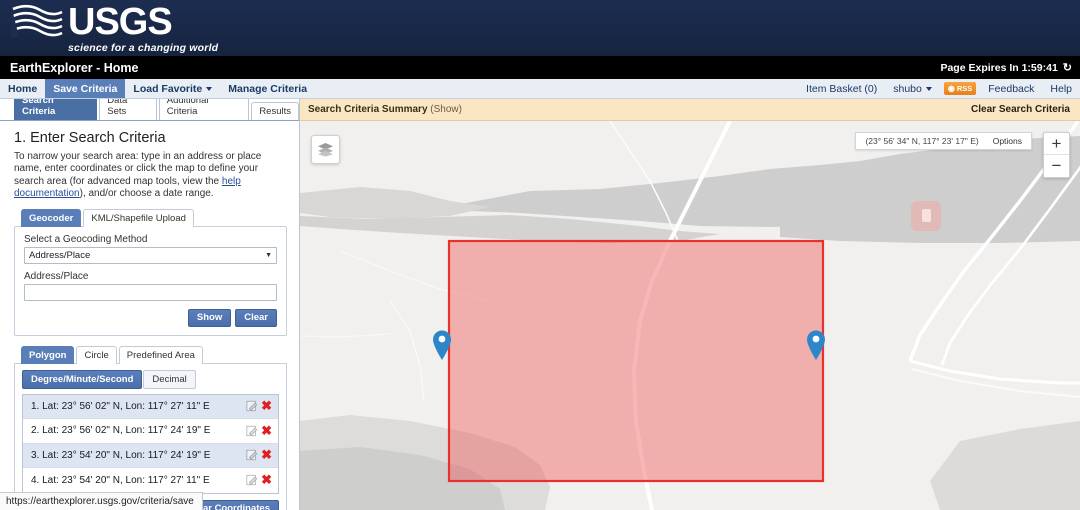 This screenshot has width=1080, height=510. I want to click on tab-search-criteria: Search Criteria, so click(56, 109).